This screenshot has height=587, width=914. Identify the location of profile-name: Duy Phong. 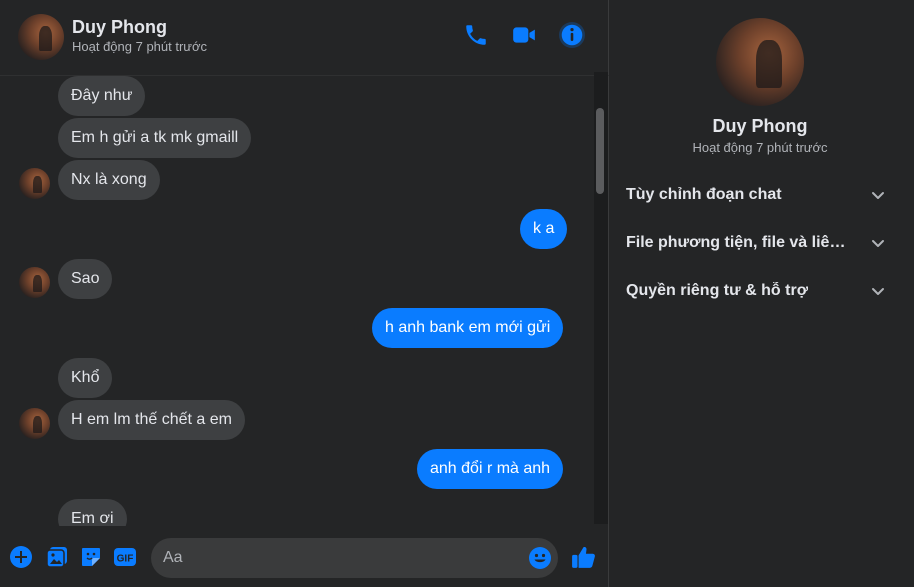
(760, 126).